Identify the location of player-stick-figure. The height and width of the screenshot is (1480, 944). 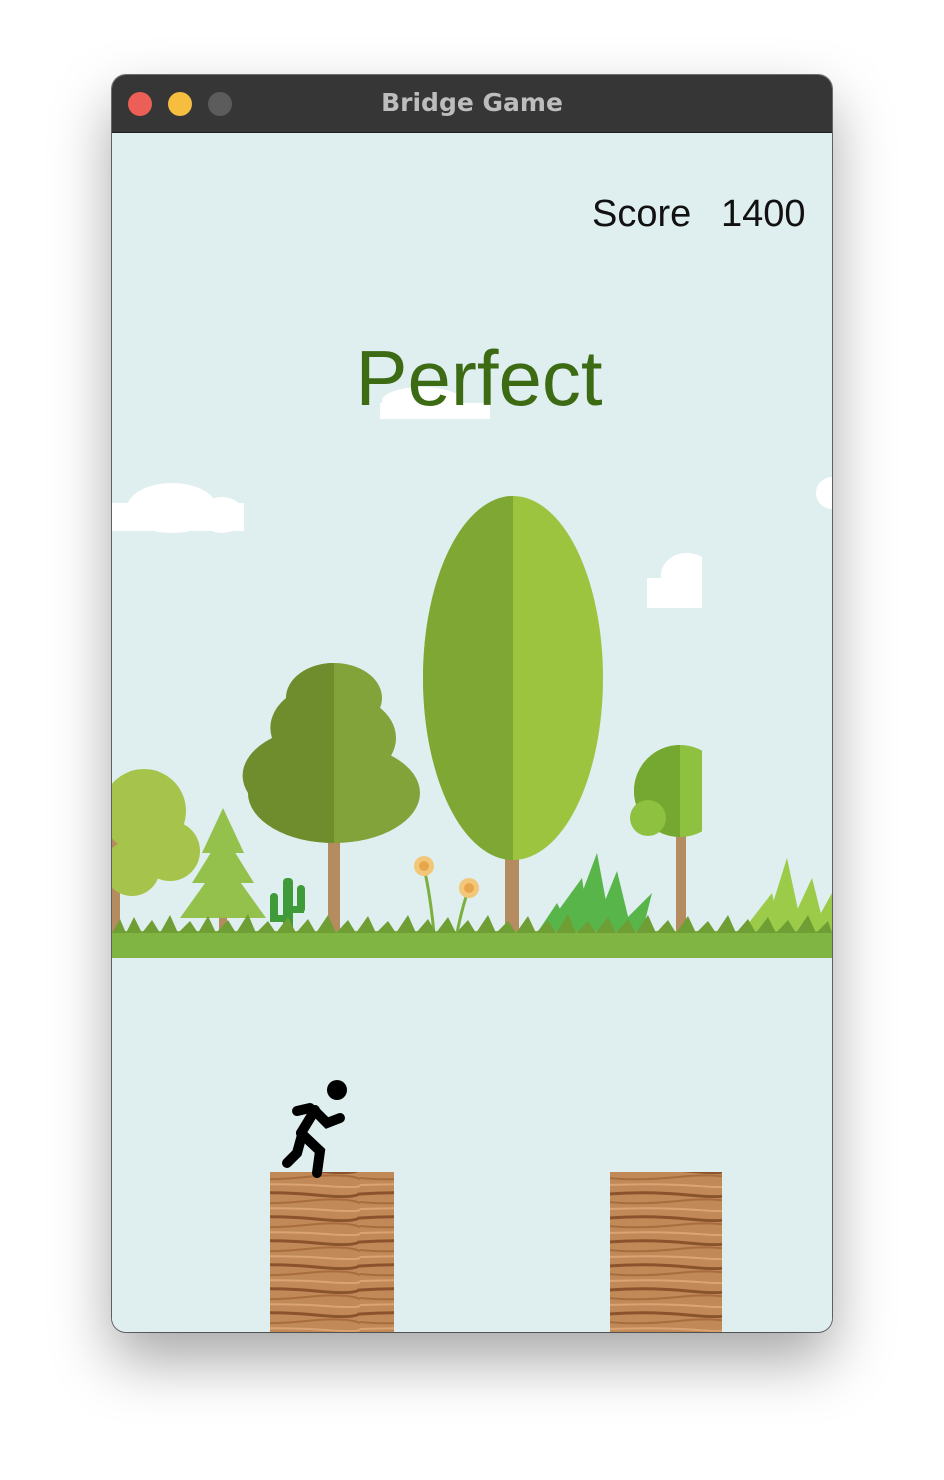
(314, 1129).